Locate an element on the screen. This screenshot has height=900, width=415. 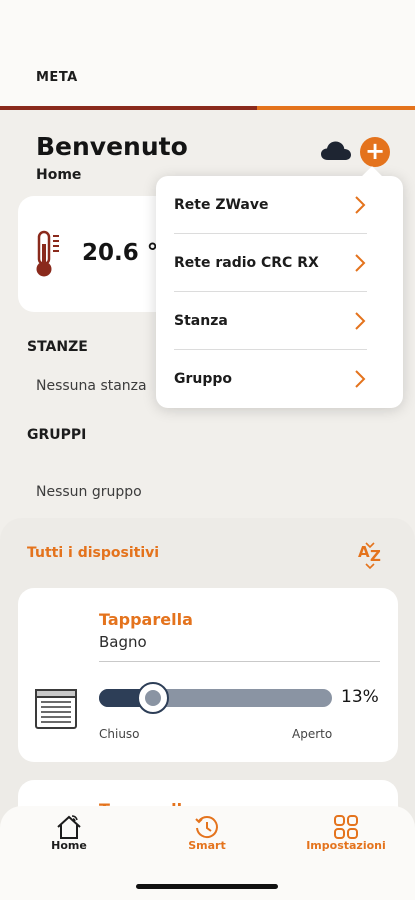
smart-clock-icon is located at coordinates (206, 827).